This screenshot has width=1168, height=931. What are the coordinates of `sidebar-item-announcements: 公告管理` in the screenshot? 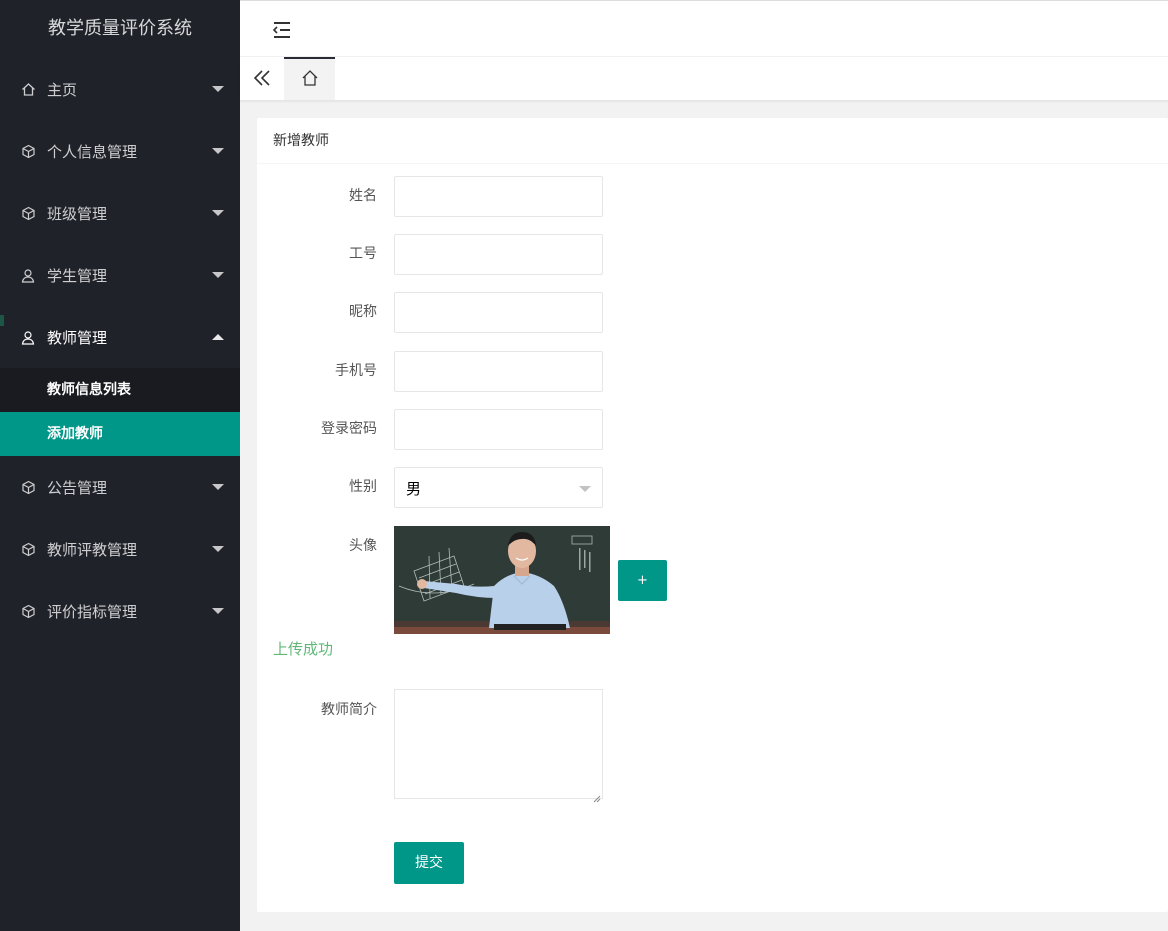 It's located at (120, 487).